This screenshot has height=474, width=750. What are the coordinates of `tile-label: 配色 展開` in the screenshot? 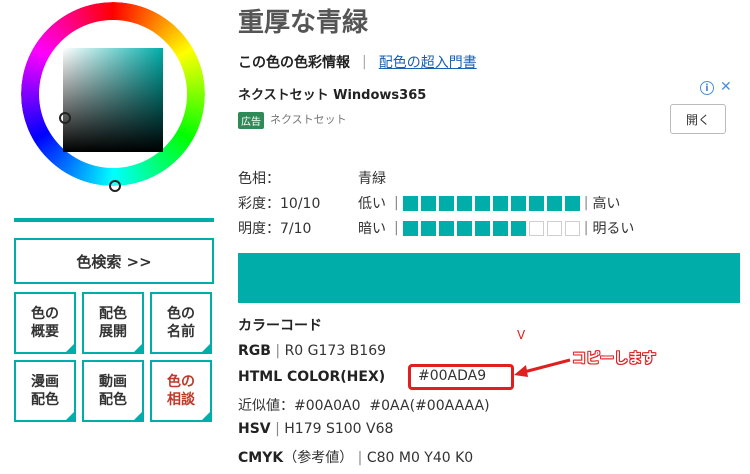 It's located at (113, 323).